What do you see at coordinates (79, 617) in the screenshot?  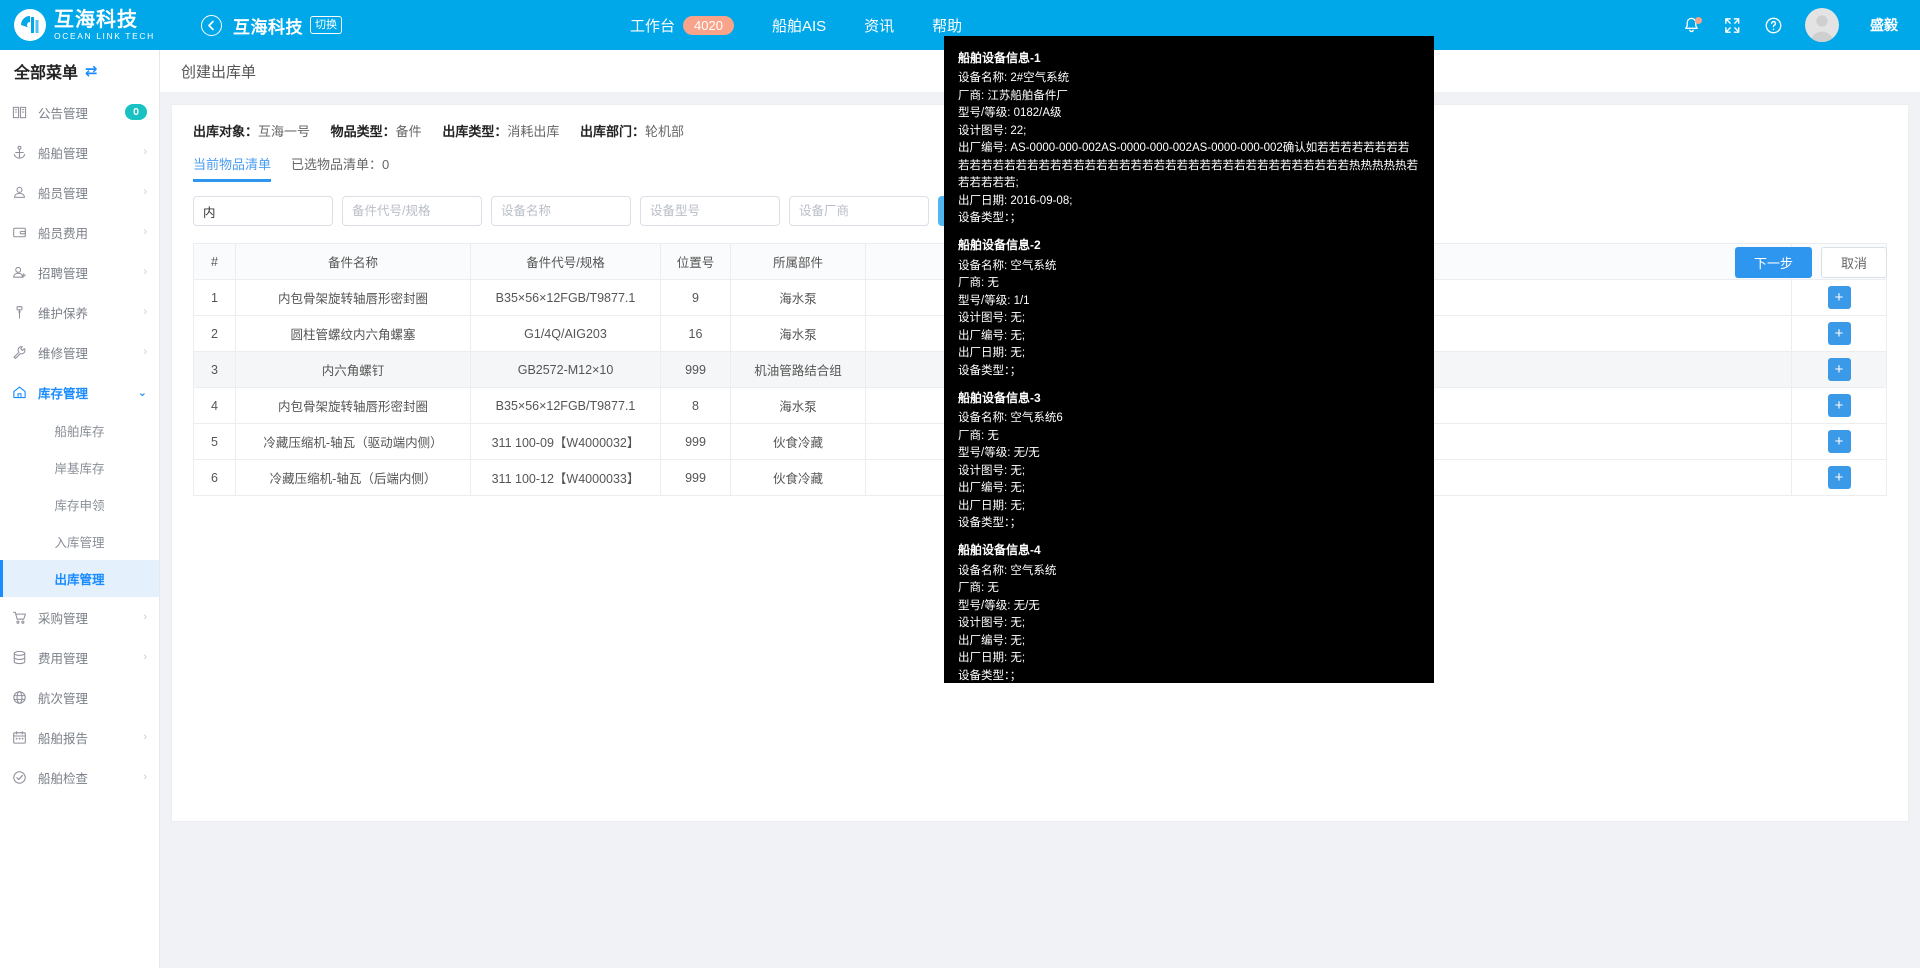 I see `sidebar-item-purchase: 采购管理 ›` at bounding box center [79, 617].